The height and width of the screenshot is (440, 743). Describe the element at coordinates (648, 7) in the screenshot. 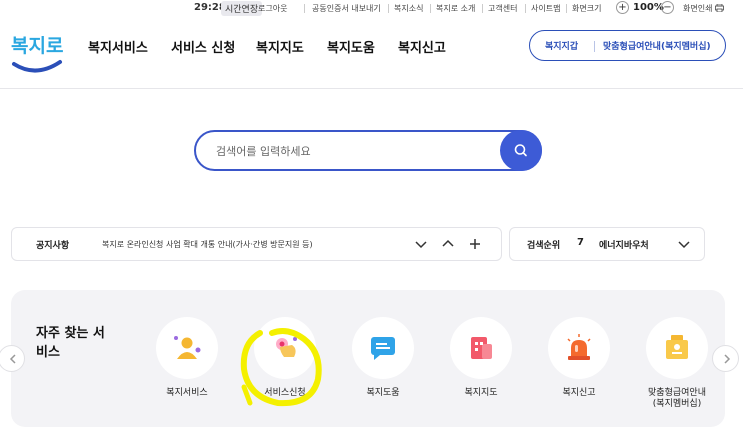

I see `zoom-level: 100%` at that location.